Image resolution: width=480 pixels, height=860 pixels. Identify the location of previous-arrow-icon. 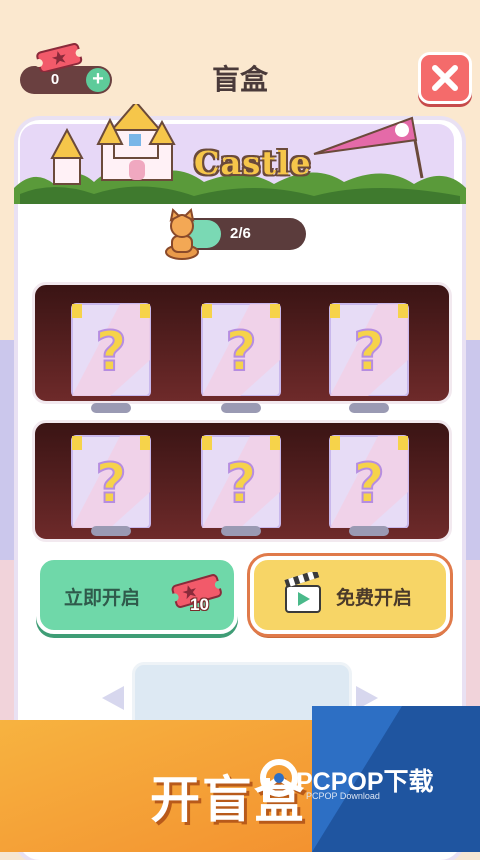
(113, 698).